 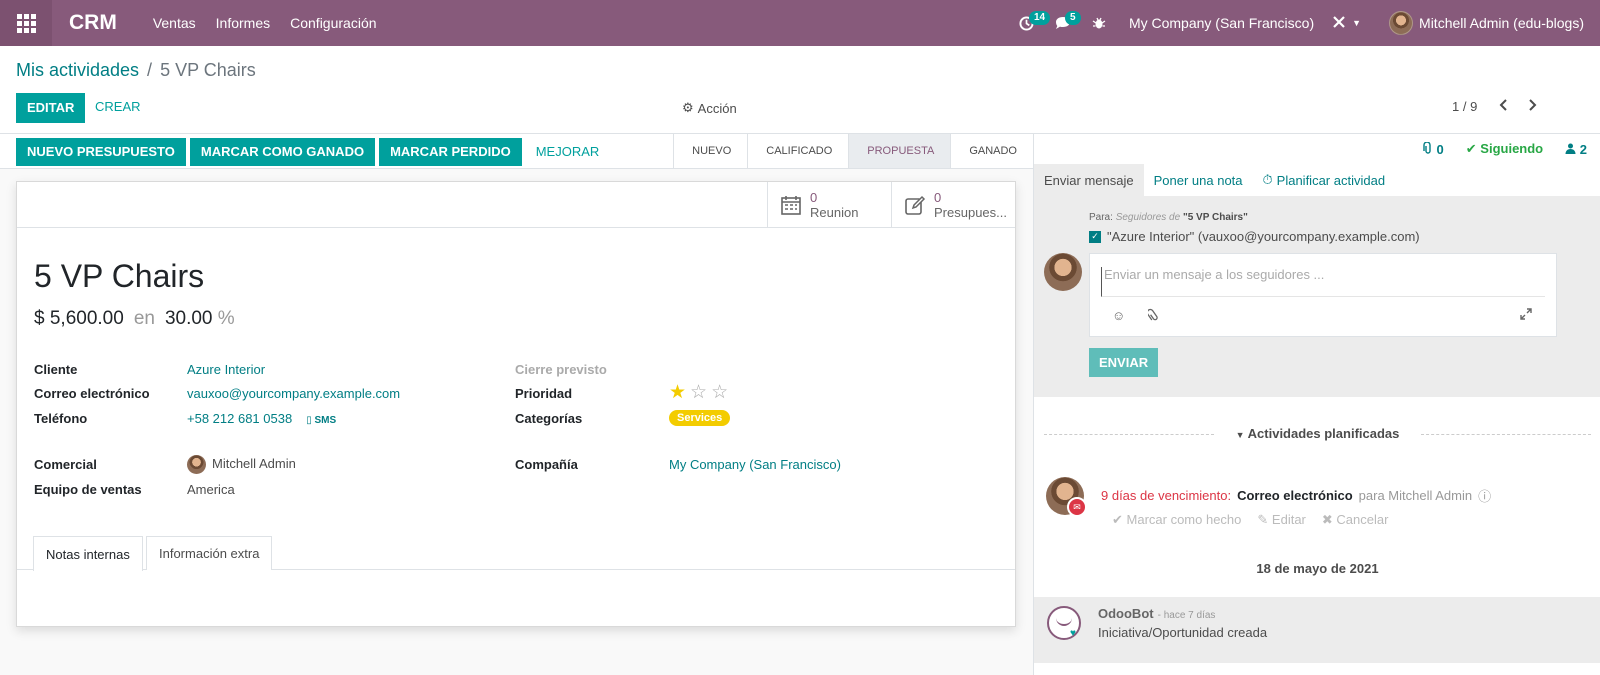 What do you see at coordinates (1433, 148) in the screenshot?
I see `attachments-button: 0` at bounding box center [1433, 148].